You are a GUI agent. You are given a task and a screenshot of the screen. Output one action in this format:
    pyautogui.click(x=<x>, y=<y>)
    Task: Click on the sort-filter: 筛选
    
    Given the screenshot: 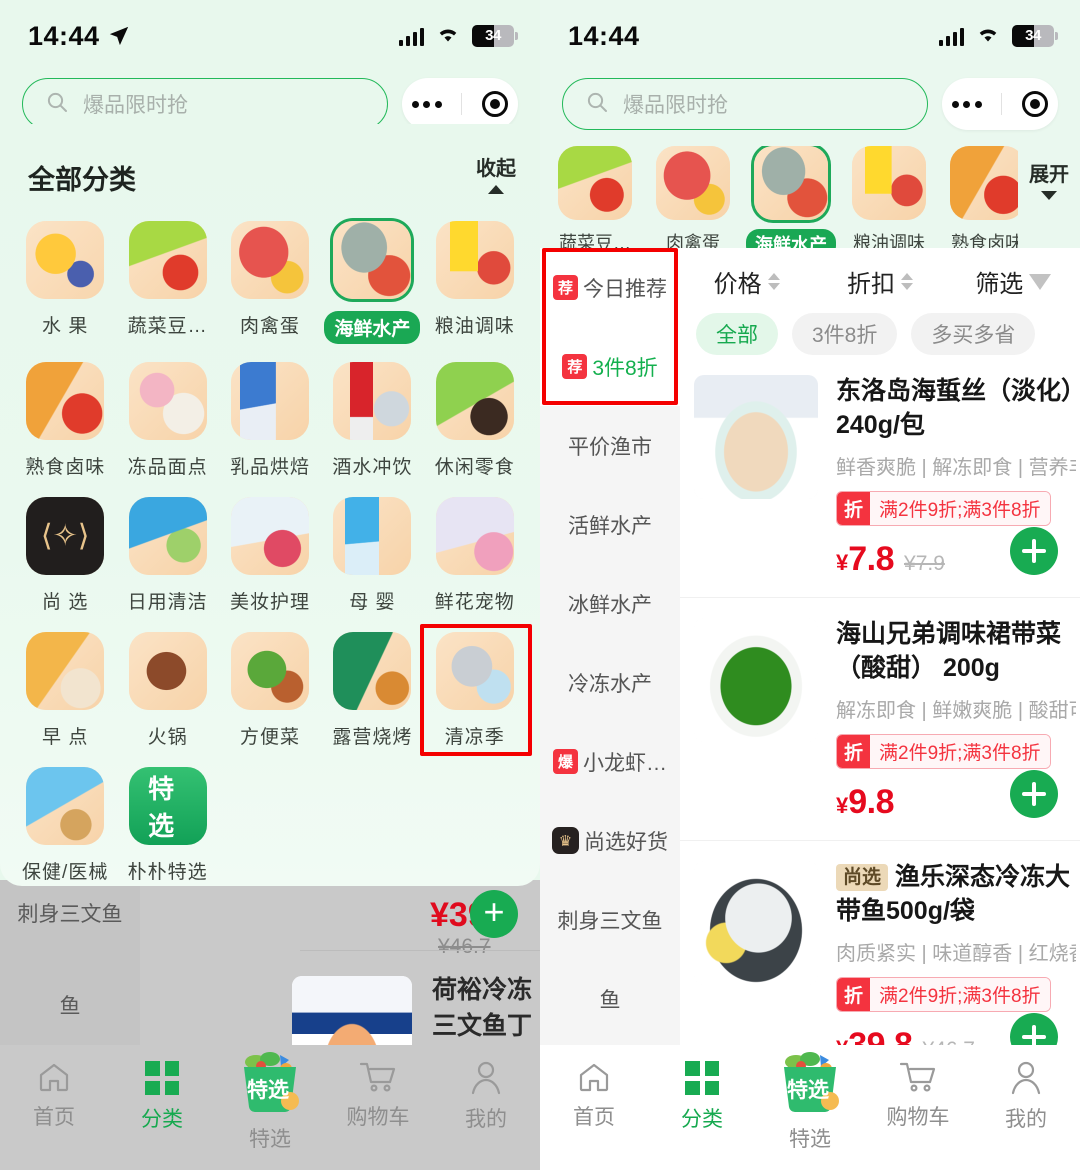 What is the action you would take?
    pyautogui.click(x=1013, y=281)
    